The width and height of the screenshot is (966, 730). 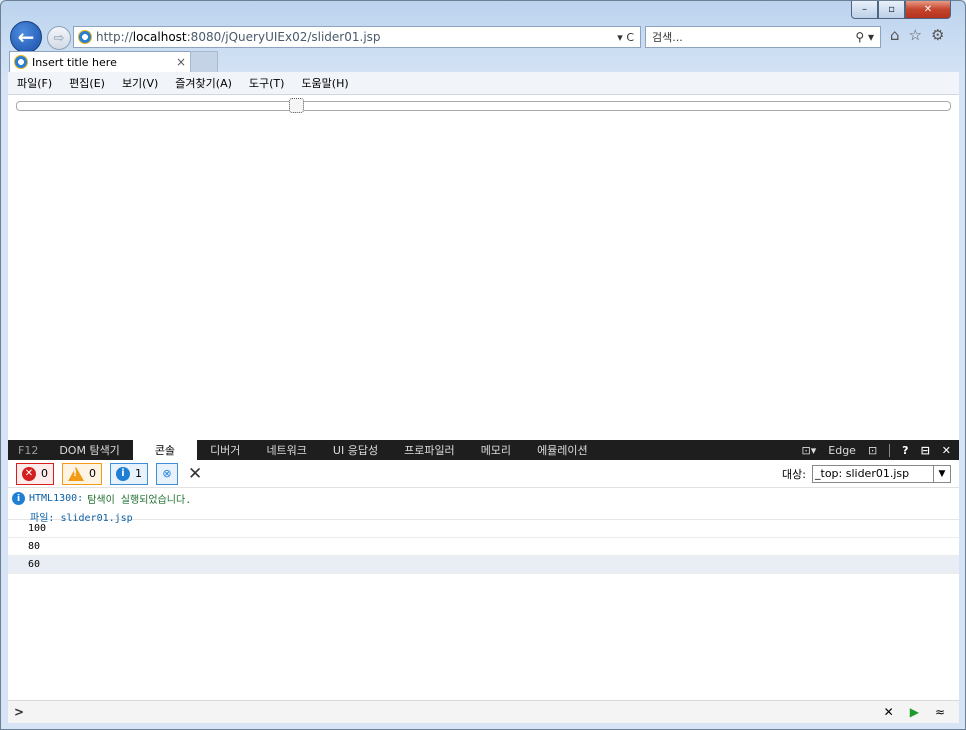 I want to click on tab-dom-explorer: DOM 탐색기, so click(x=89, y=450).